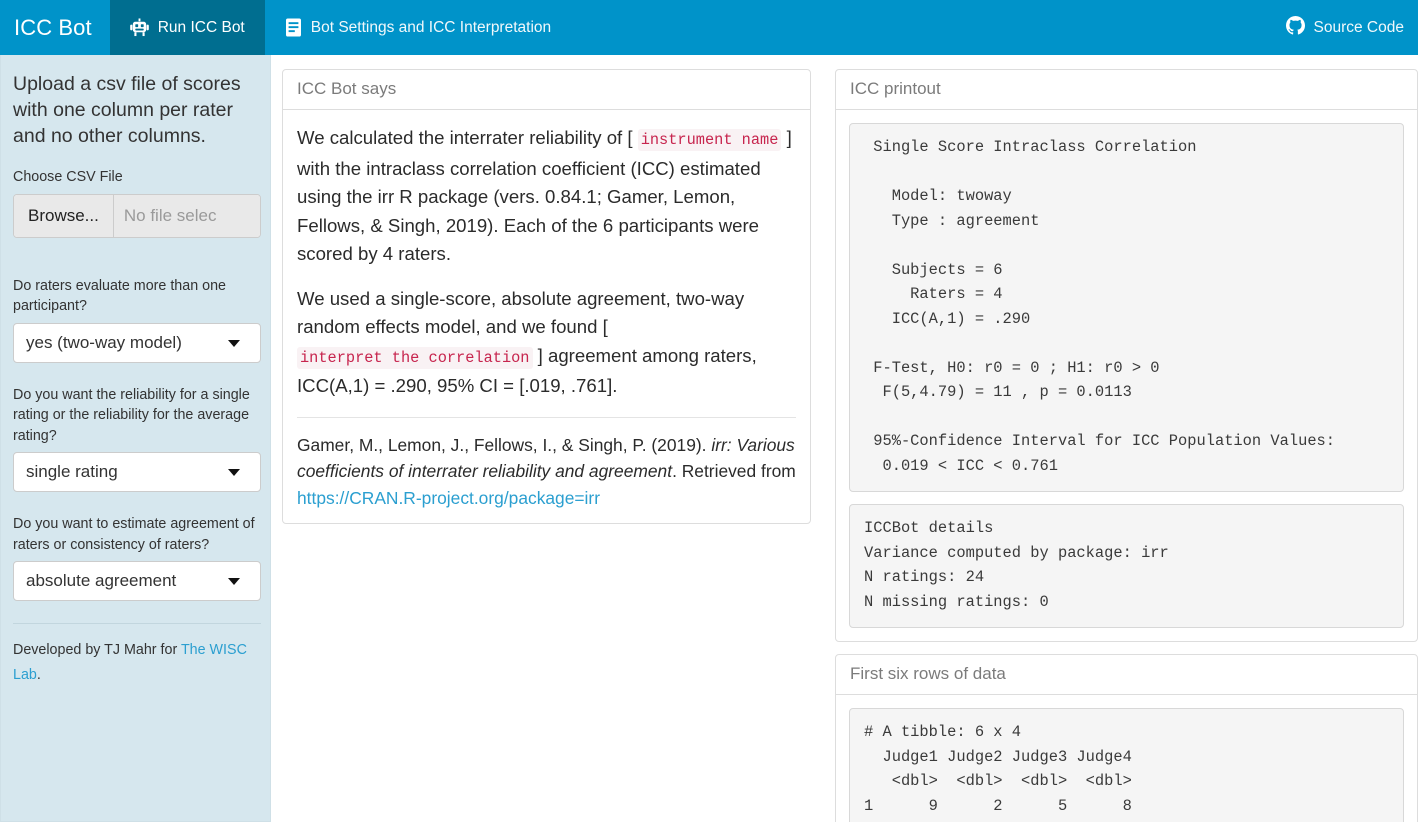  What do you see at coordinates (104, 342) in the screenshot?
I see `select-model-type-value: yes (two-way model)` at bounding box center [104, 342].